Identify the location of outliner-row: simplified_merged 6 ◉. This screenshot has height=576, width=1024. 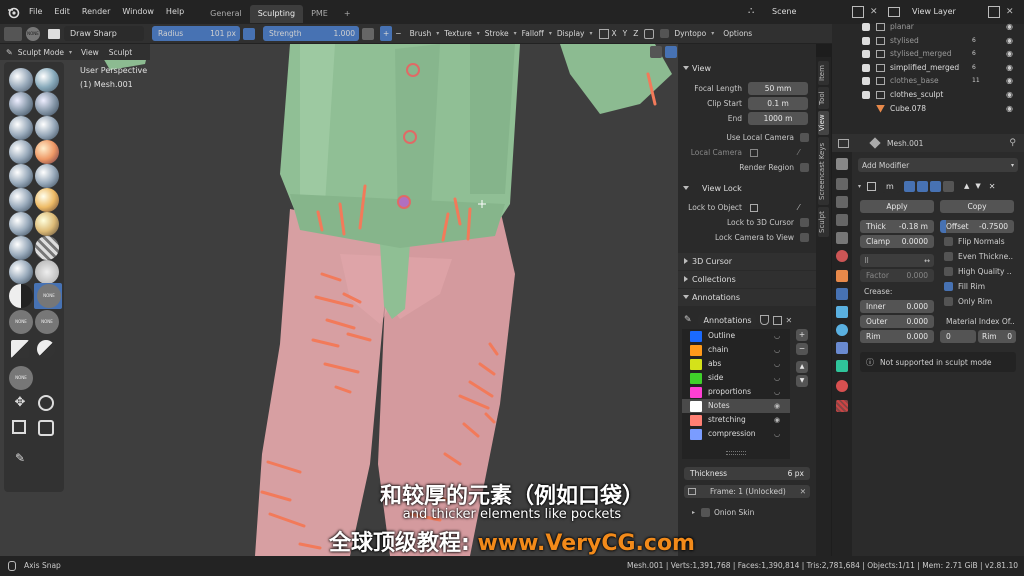
(928, 68).